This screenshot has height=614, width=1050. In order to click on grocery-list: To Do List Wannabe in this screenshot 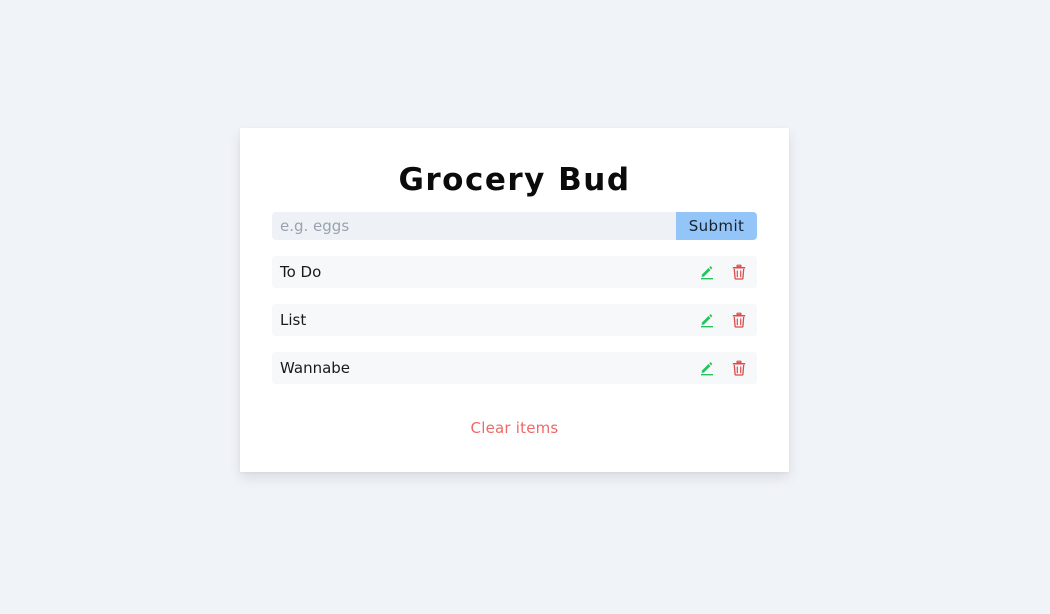, I will do `click(514, 328)`.